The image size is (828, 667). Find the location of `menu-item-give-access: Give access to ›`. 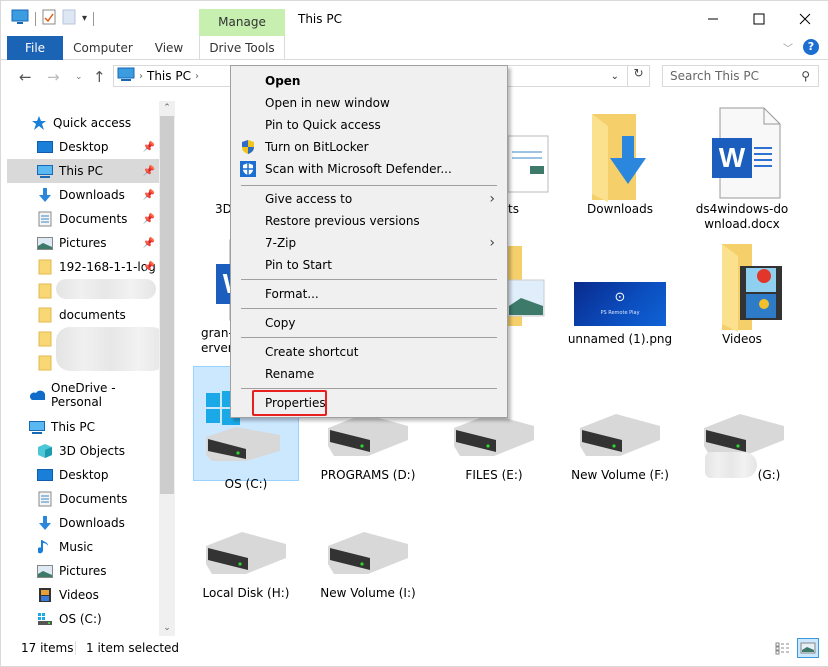

menu-item-give-access: Give access to › is located at coordinates (369, 199).